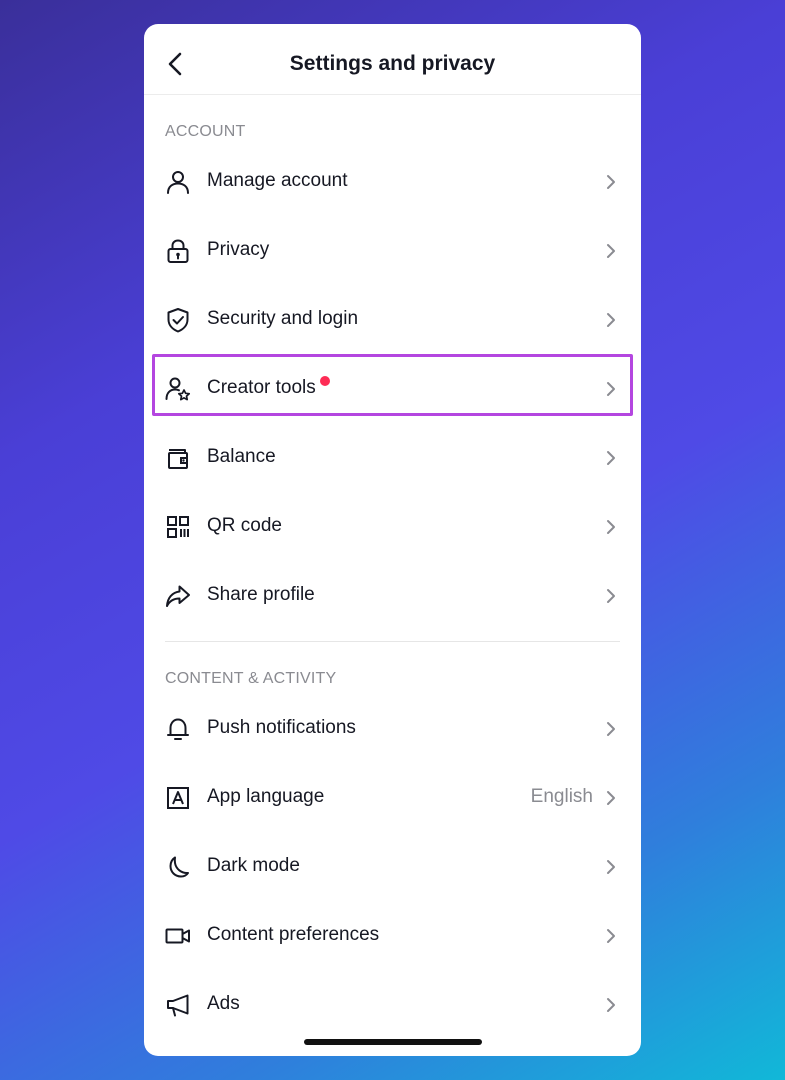 This screenshot has height=1080, width=785. Describe the element at coordinates (223, 1003) in the screenshot. I see `settings-item-label: Ads` at that location.